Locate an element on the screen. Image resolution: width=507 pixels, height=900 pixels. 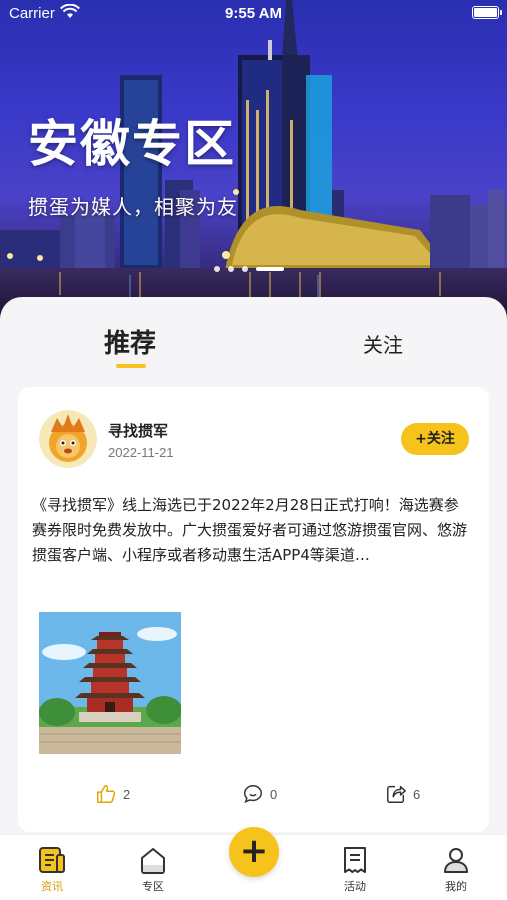
active-tab-indicator is located at coordinates (131, 366).